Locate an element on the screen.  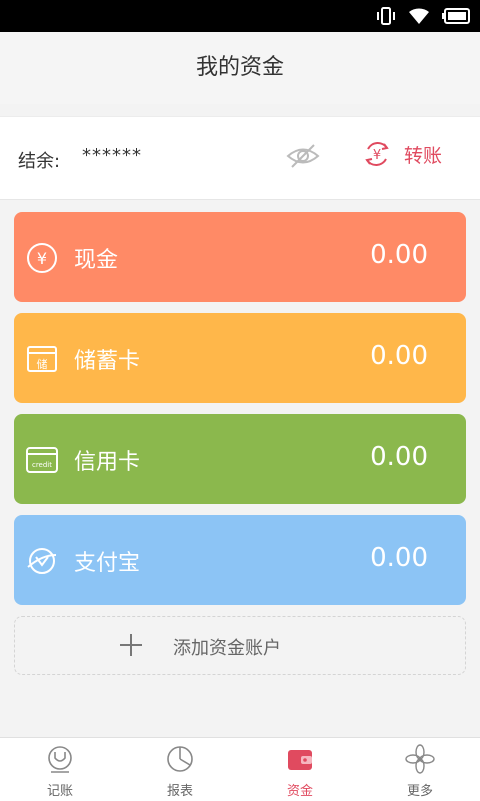
account-card-alipay: 支付宝 0.00 is located at coordinates (240, 560).